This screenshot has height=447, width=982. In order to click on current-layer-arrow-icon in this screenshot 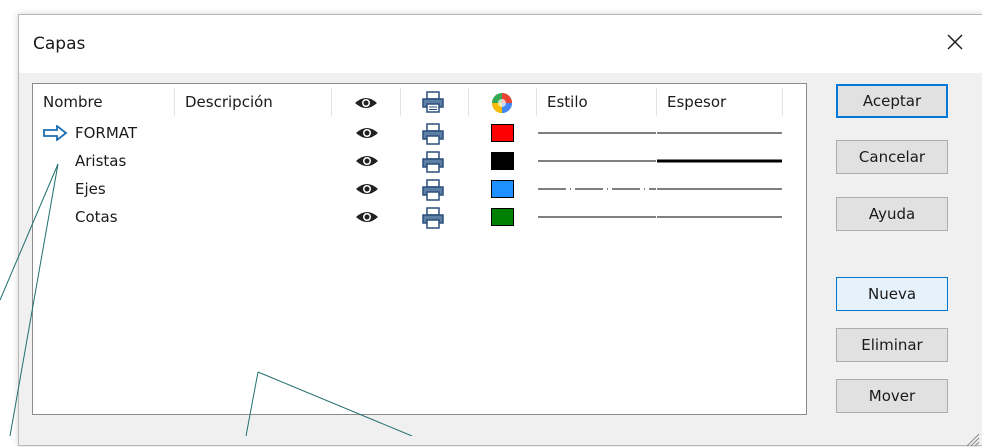, I will do `click(55, 133)`.